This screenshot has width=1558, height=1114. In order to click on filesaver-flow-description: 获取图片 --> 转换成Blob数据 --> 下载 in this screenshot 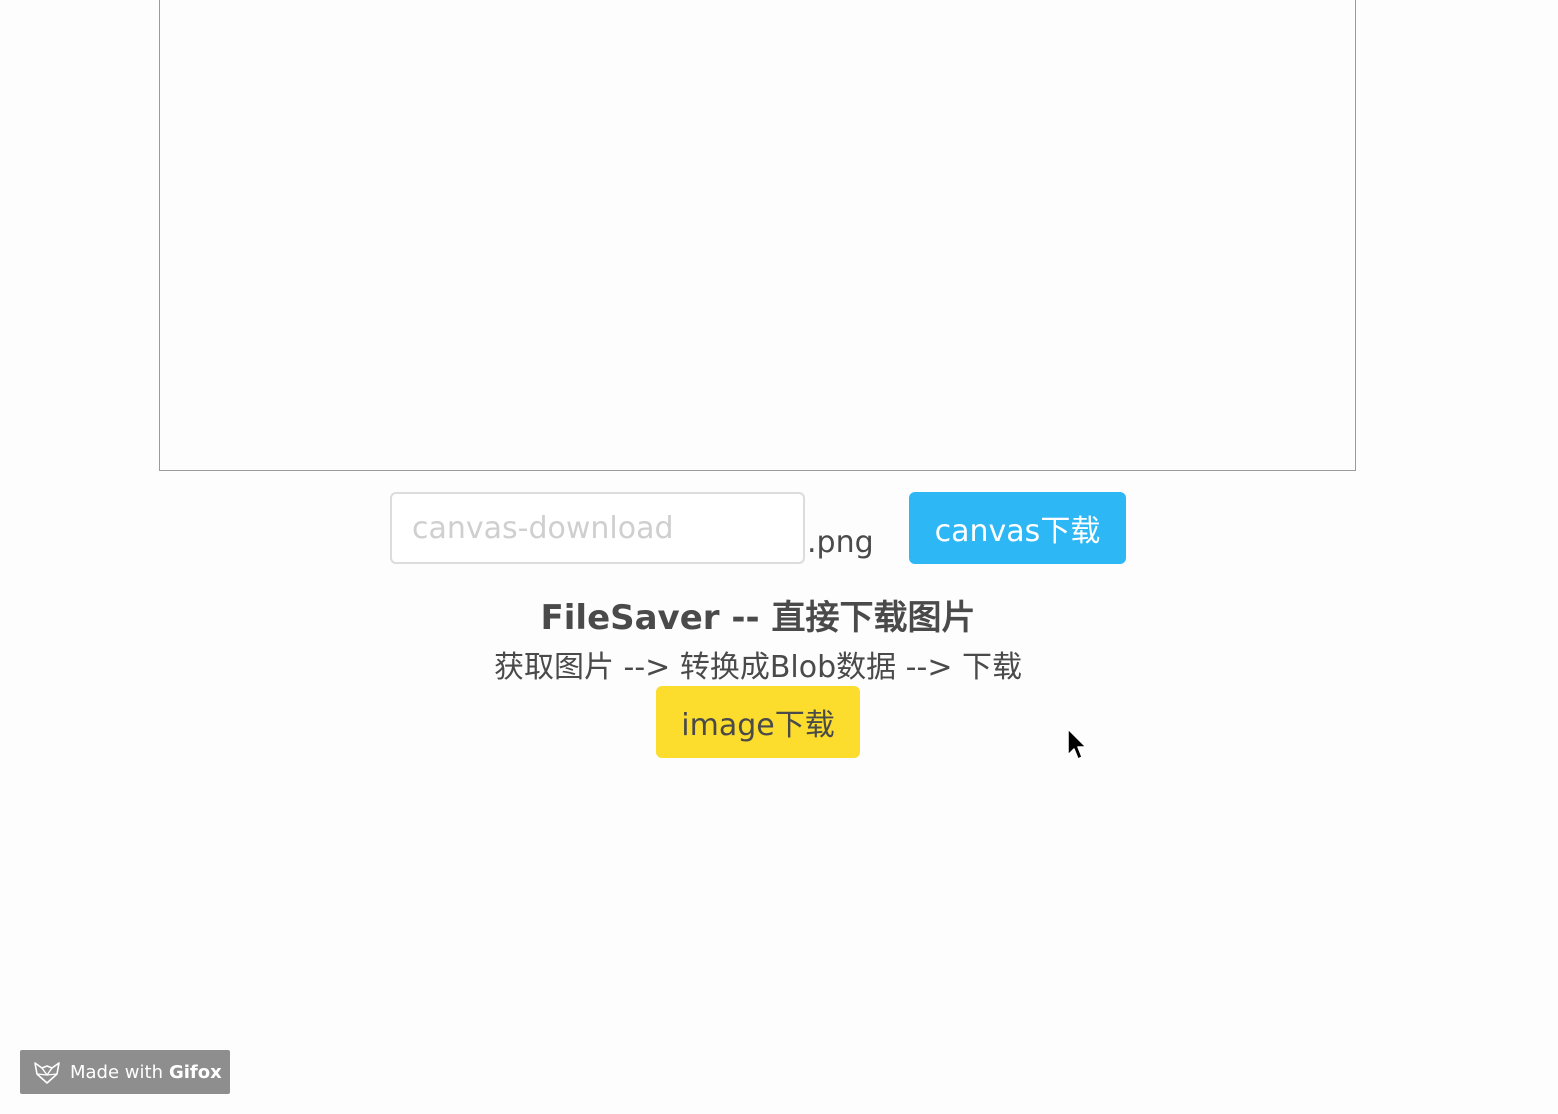, I will do `click(758, 667)`.